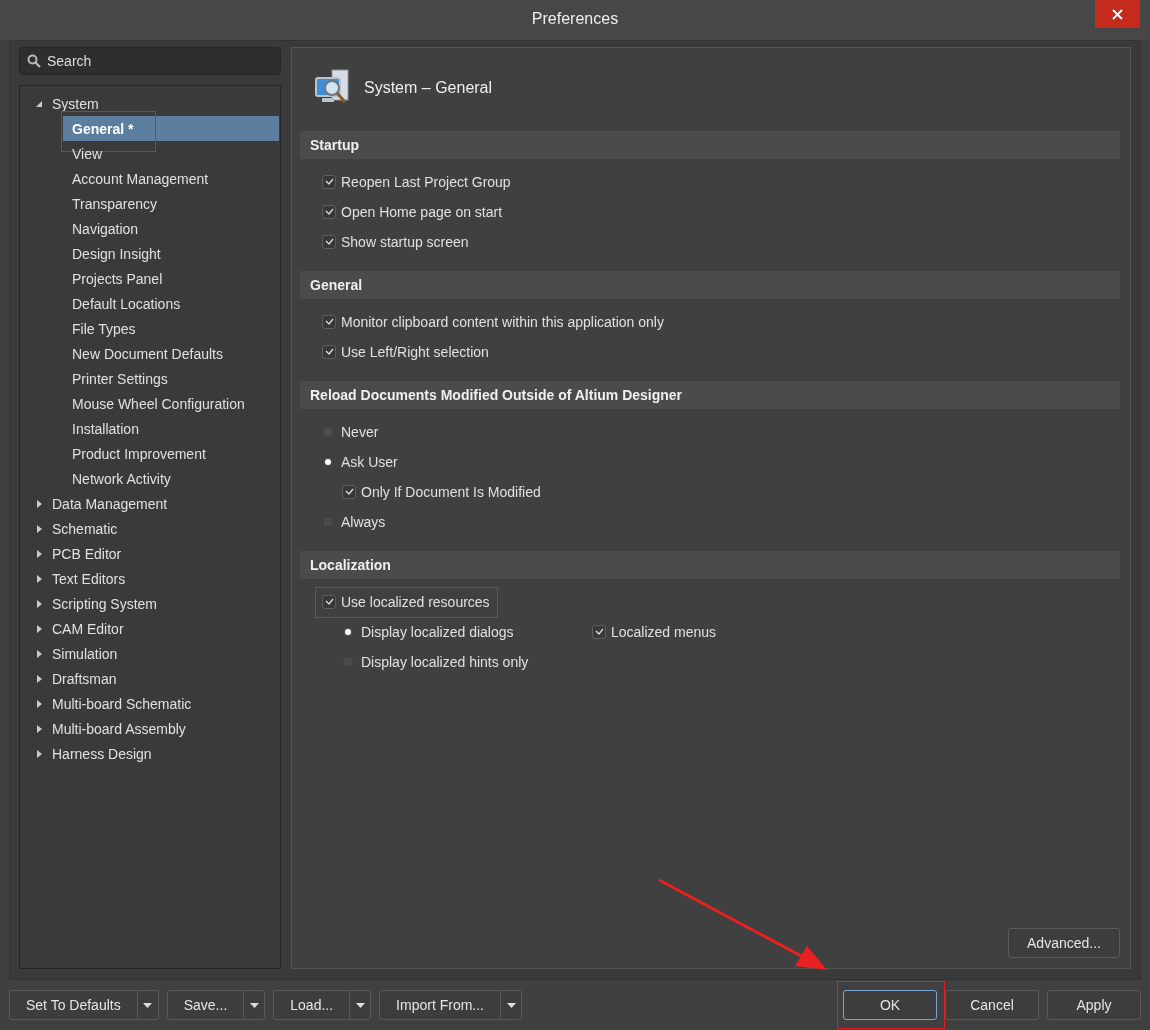 The height and width of the screenshot is (1030, 1150). I want to click on close-button, so click(1117, 14).